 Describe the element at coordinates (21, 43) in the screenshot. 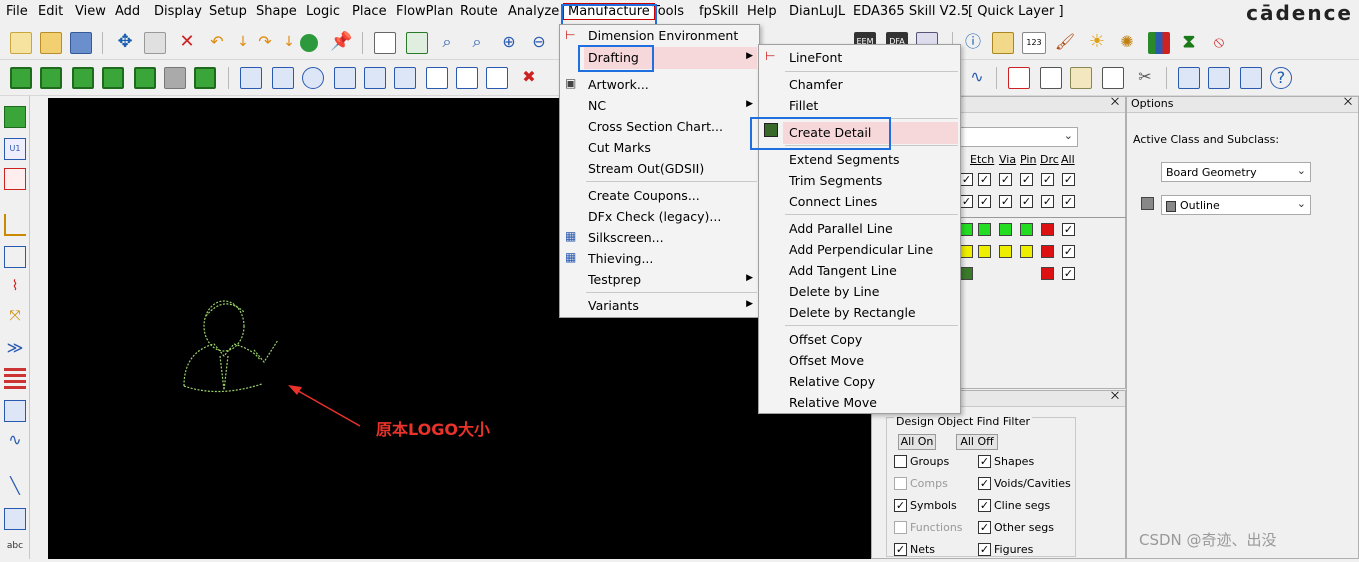

I see `new-file-icon` at that location.